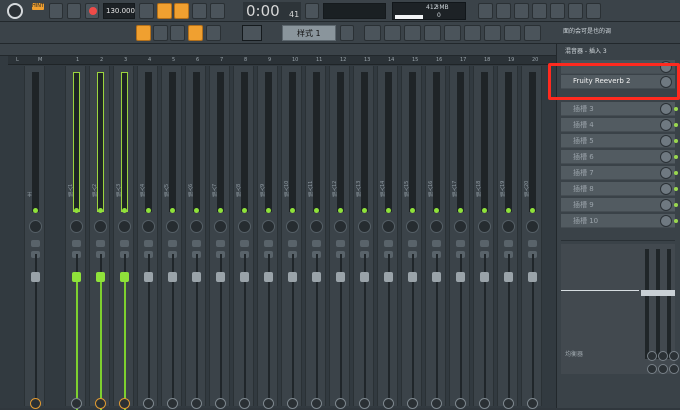 The width and height of the screenshot is (680, 410). What do you see at coordinates (452, 33) in the screenshot?
I see `browser-button` at bounding box center [452, 33].